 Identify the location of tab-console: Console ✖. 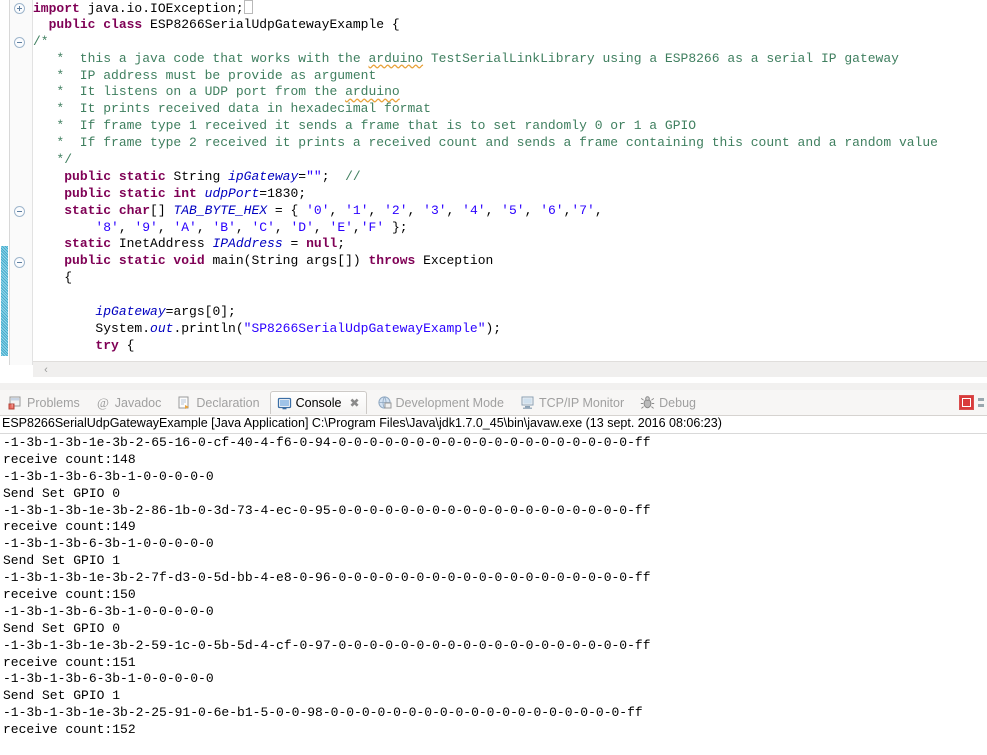
(318, 402).